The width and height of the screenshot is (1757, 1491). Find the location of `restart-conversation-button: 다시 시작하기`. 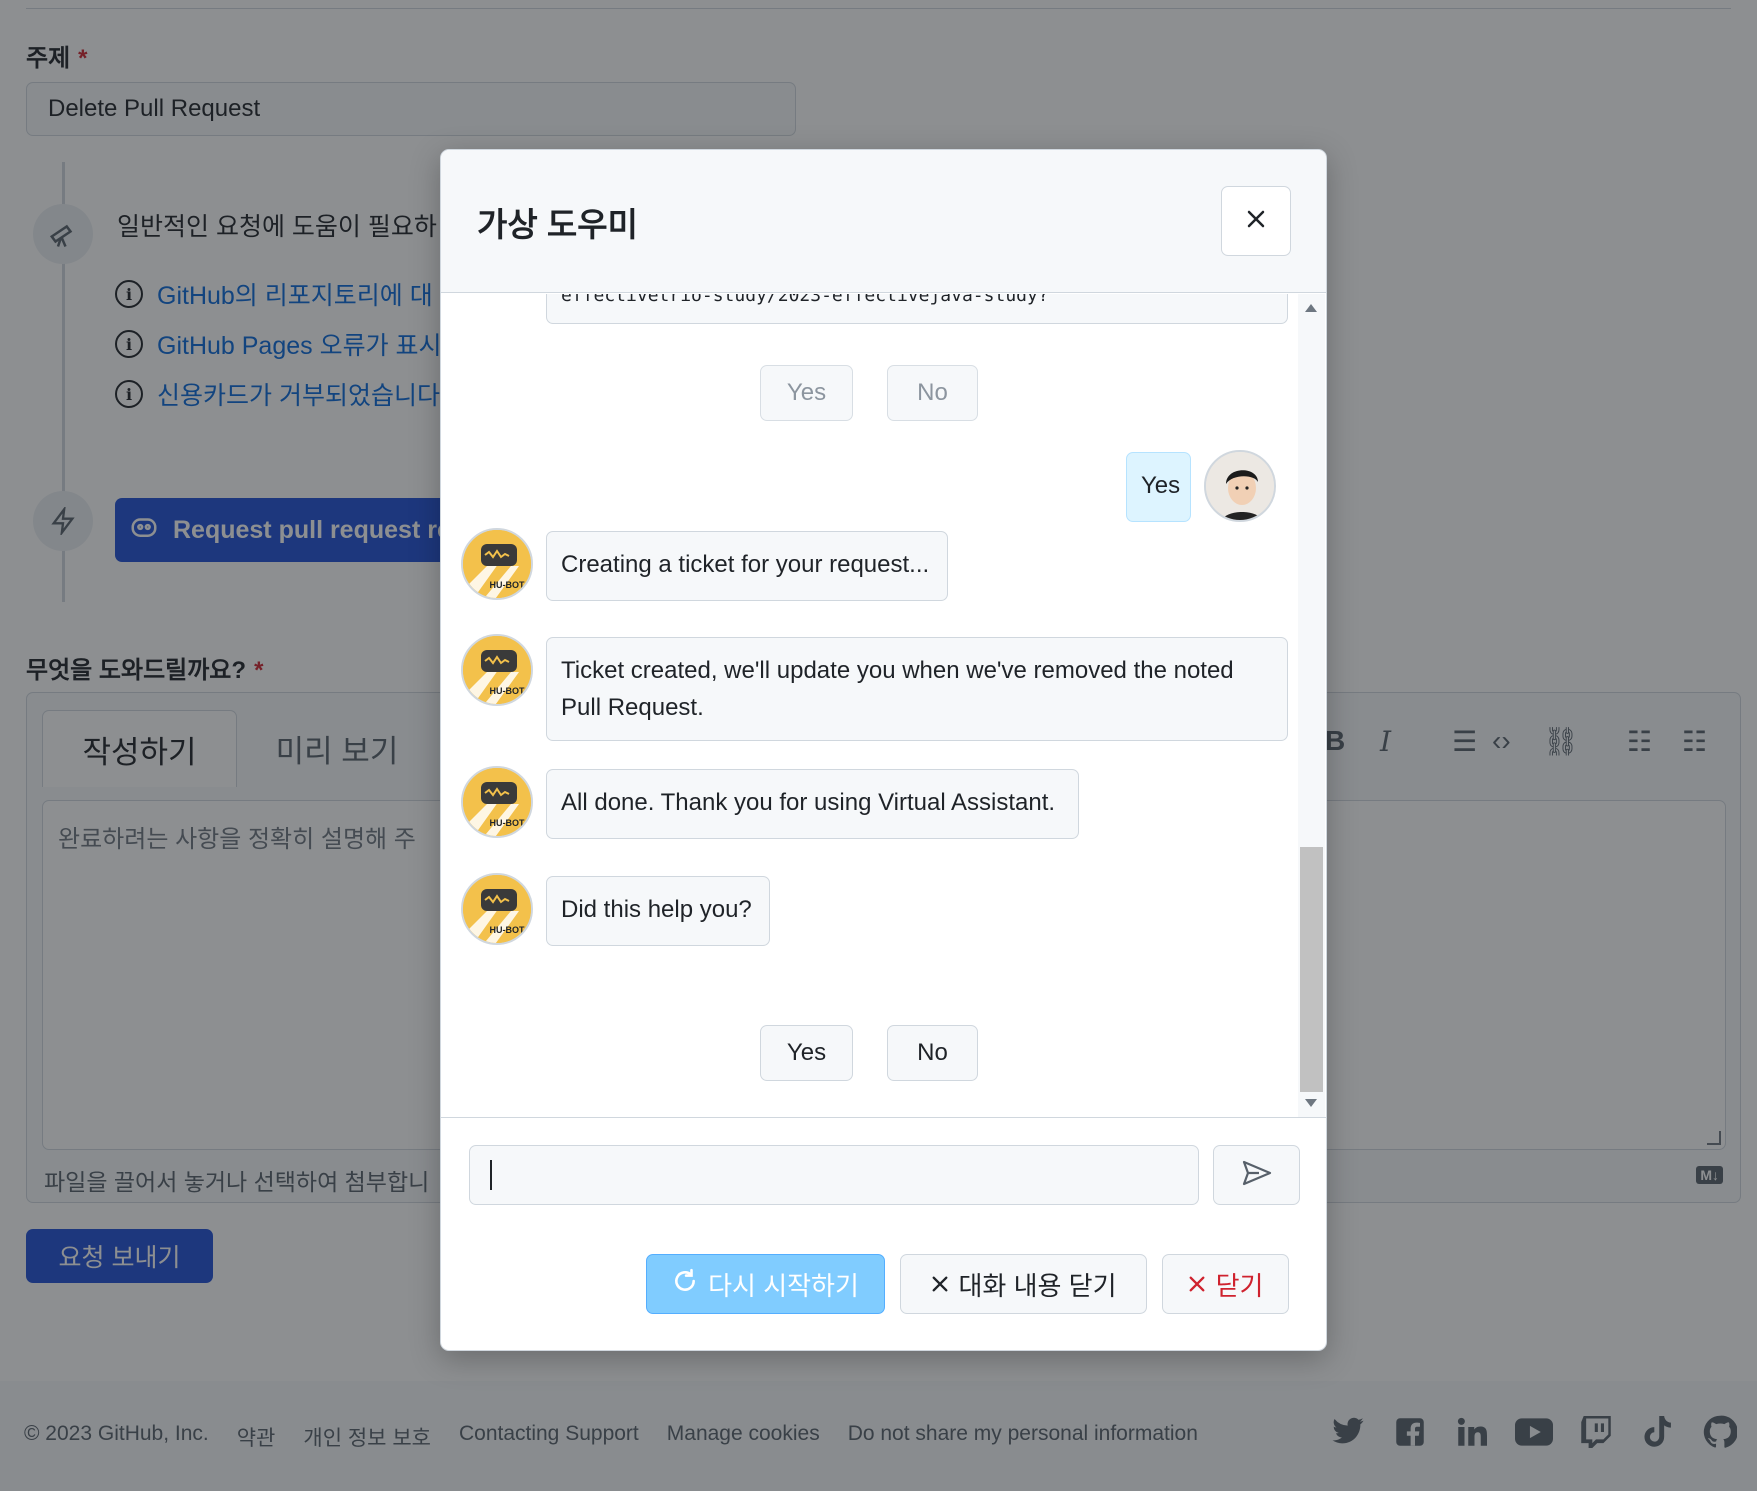

restart-conversation-button: 다시 시작하기 is located at coordinates (765, 1284).